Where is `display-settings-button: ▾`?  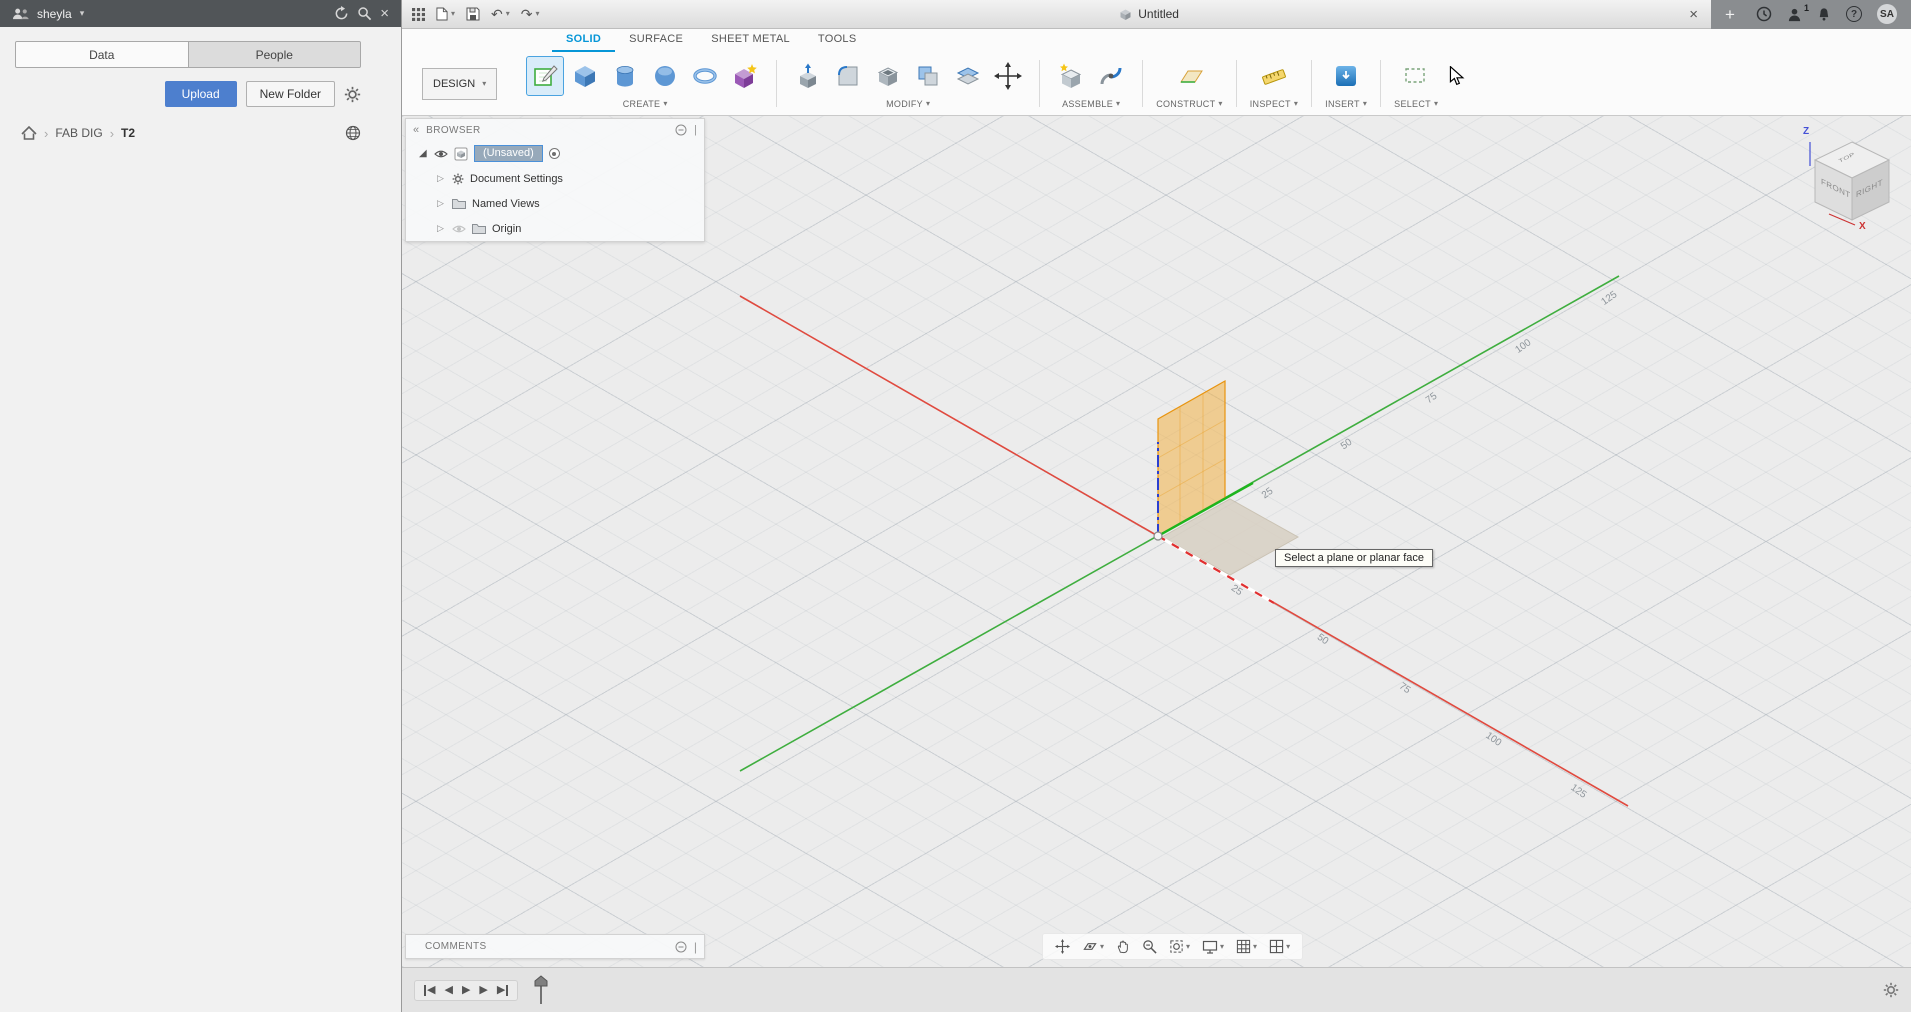
display-settings-button: ▾ is located at coordinates (1213, 947).